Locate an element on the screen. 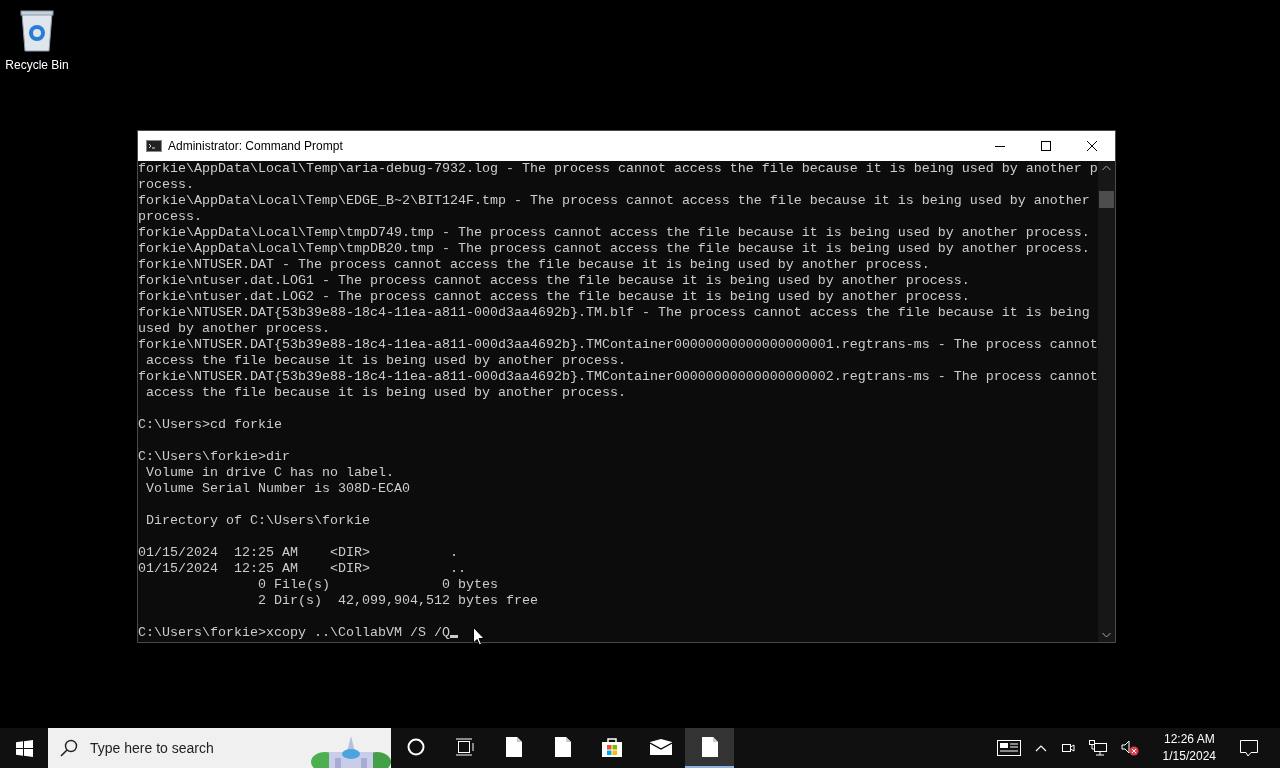 The image size is (1280, 768). console-icon is located at coordinates (154, 146).